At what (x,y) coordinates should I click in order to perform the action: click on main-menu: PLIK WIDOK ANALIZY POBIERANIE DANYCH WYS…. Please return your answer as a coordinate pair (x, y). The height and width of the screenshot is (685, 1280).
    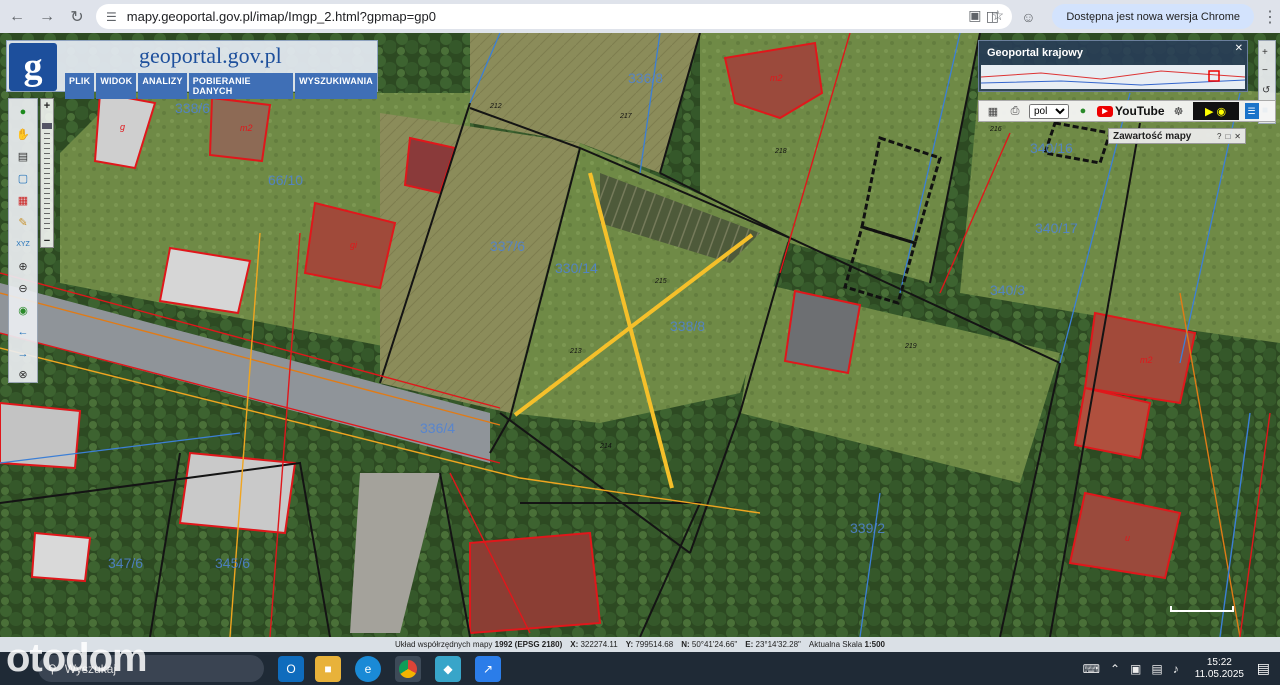
    Looking at the image, I should click on (221, 86).